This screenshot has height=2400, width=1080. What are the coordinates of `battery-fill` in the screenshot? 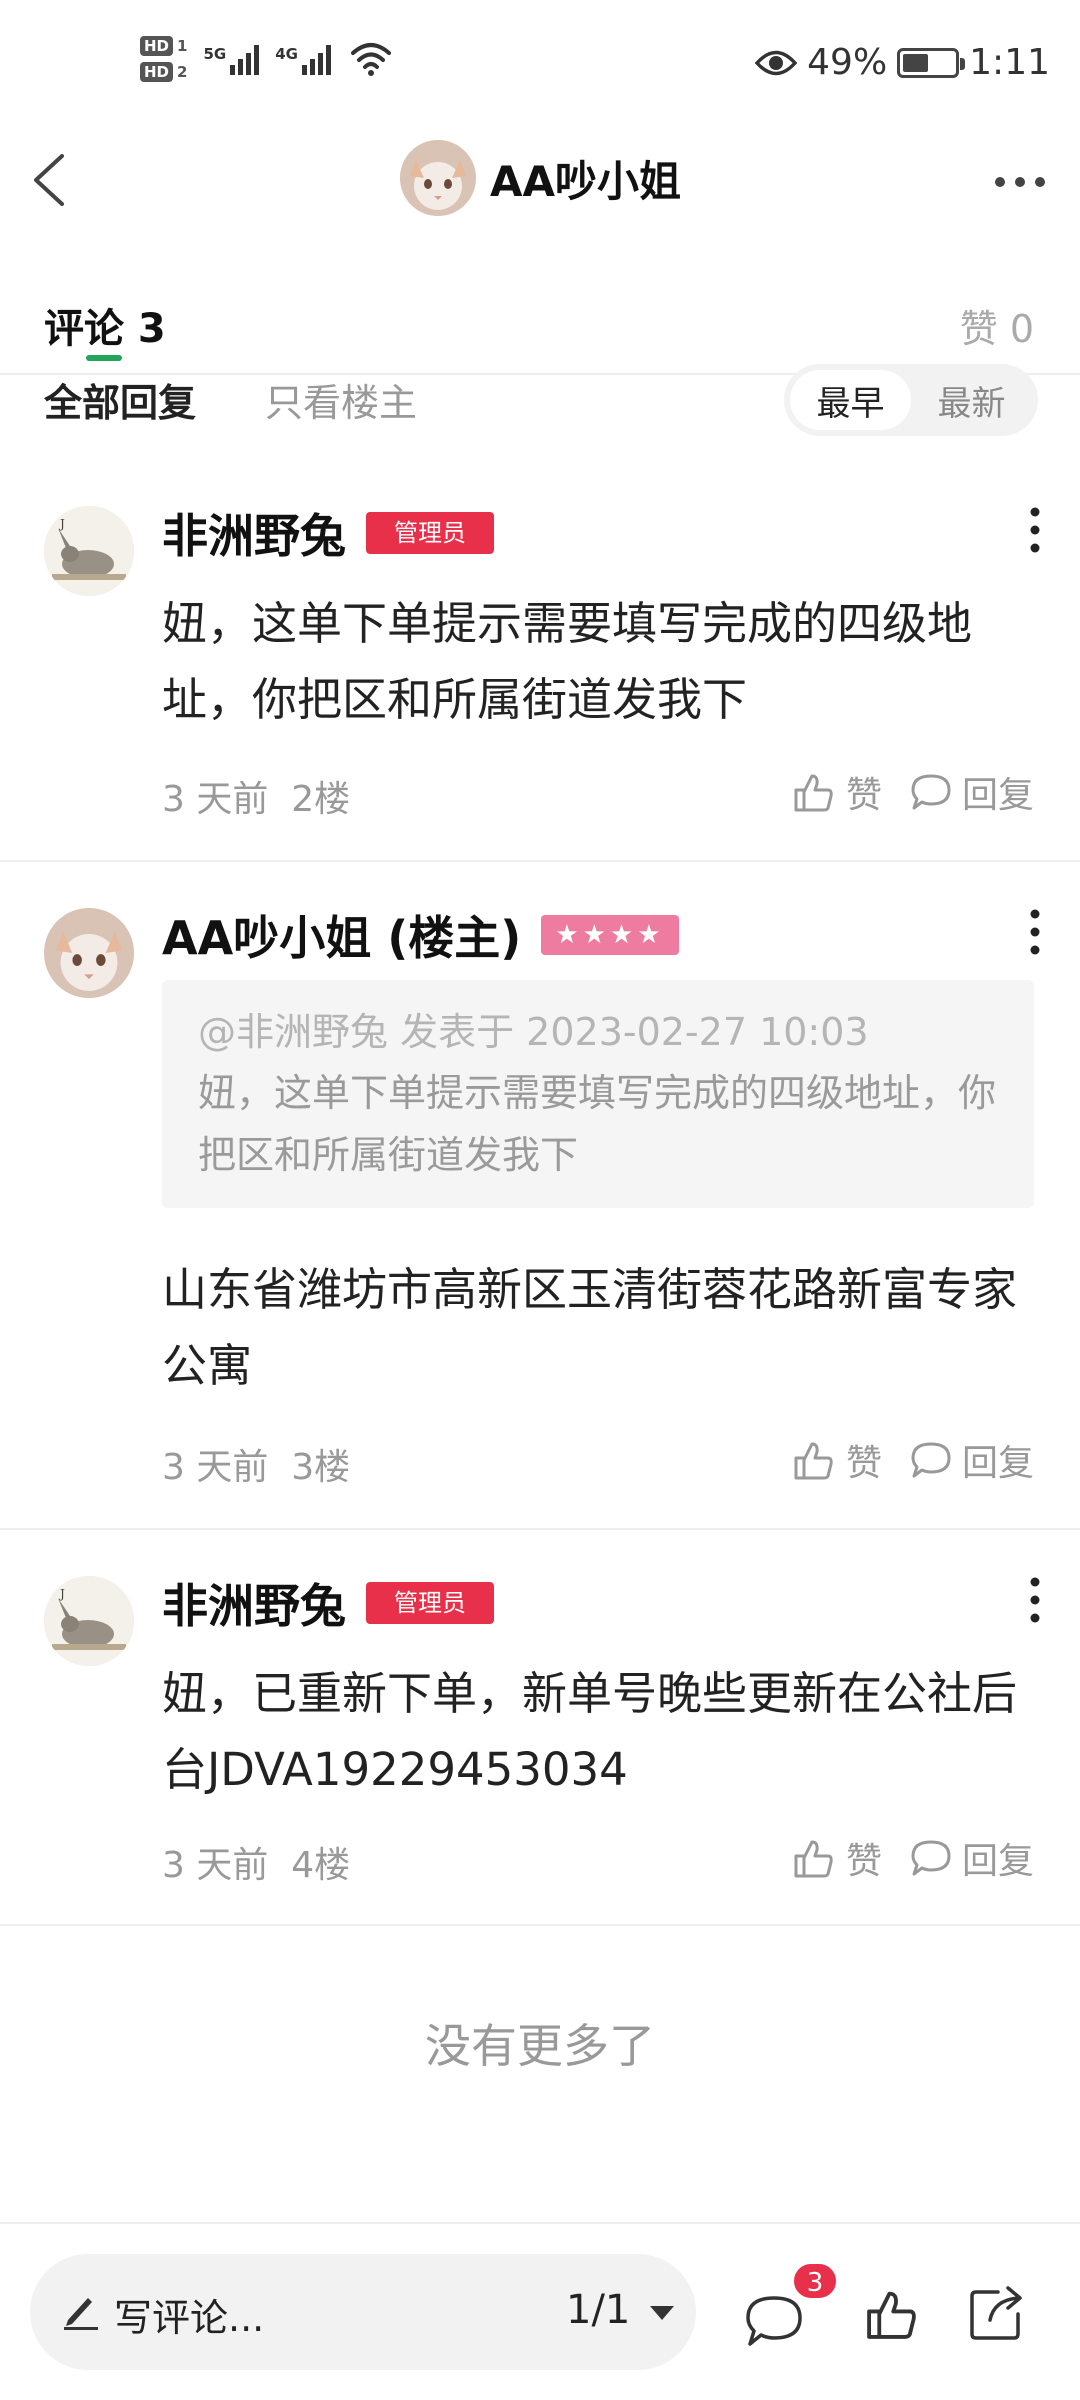 It's located at (915, 62).